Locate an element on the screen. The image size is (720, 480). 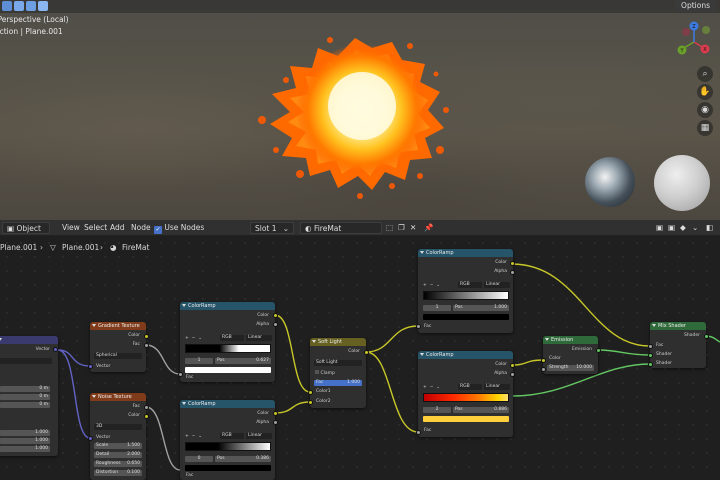
overlay-dropdown-icon: ⌄ is located at coordinates (695, 228).